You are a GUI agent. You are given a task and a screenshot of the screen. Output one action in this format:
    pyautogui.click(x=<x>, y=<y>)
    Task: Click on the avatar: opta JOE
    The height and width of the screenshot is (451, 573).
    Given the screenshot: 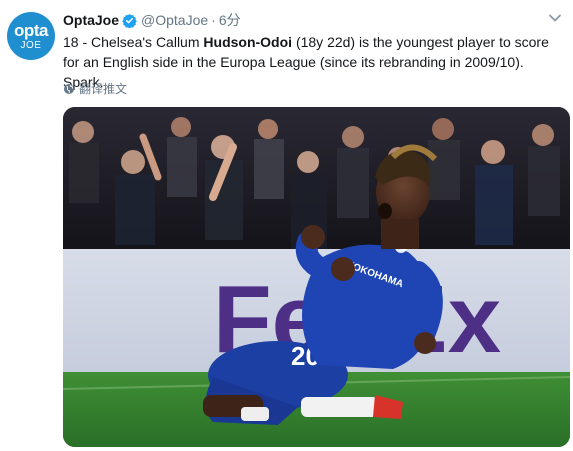 What is the action you would take?
    pyautogui.click(x=31, y=36)
    